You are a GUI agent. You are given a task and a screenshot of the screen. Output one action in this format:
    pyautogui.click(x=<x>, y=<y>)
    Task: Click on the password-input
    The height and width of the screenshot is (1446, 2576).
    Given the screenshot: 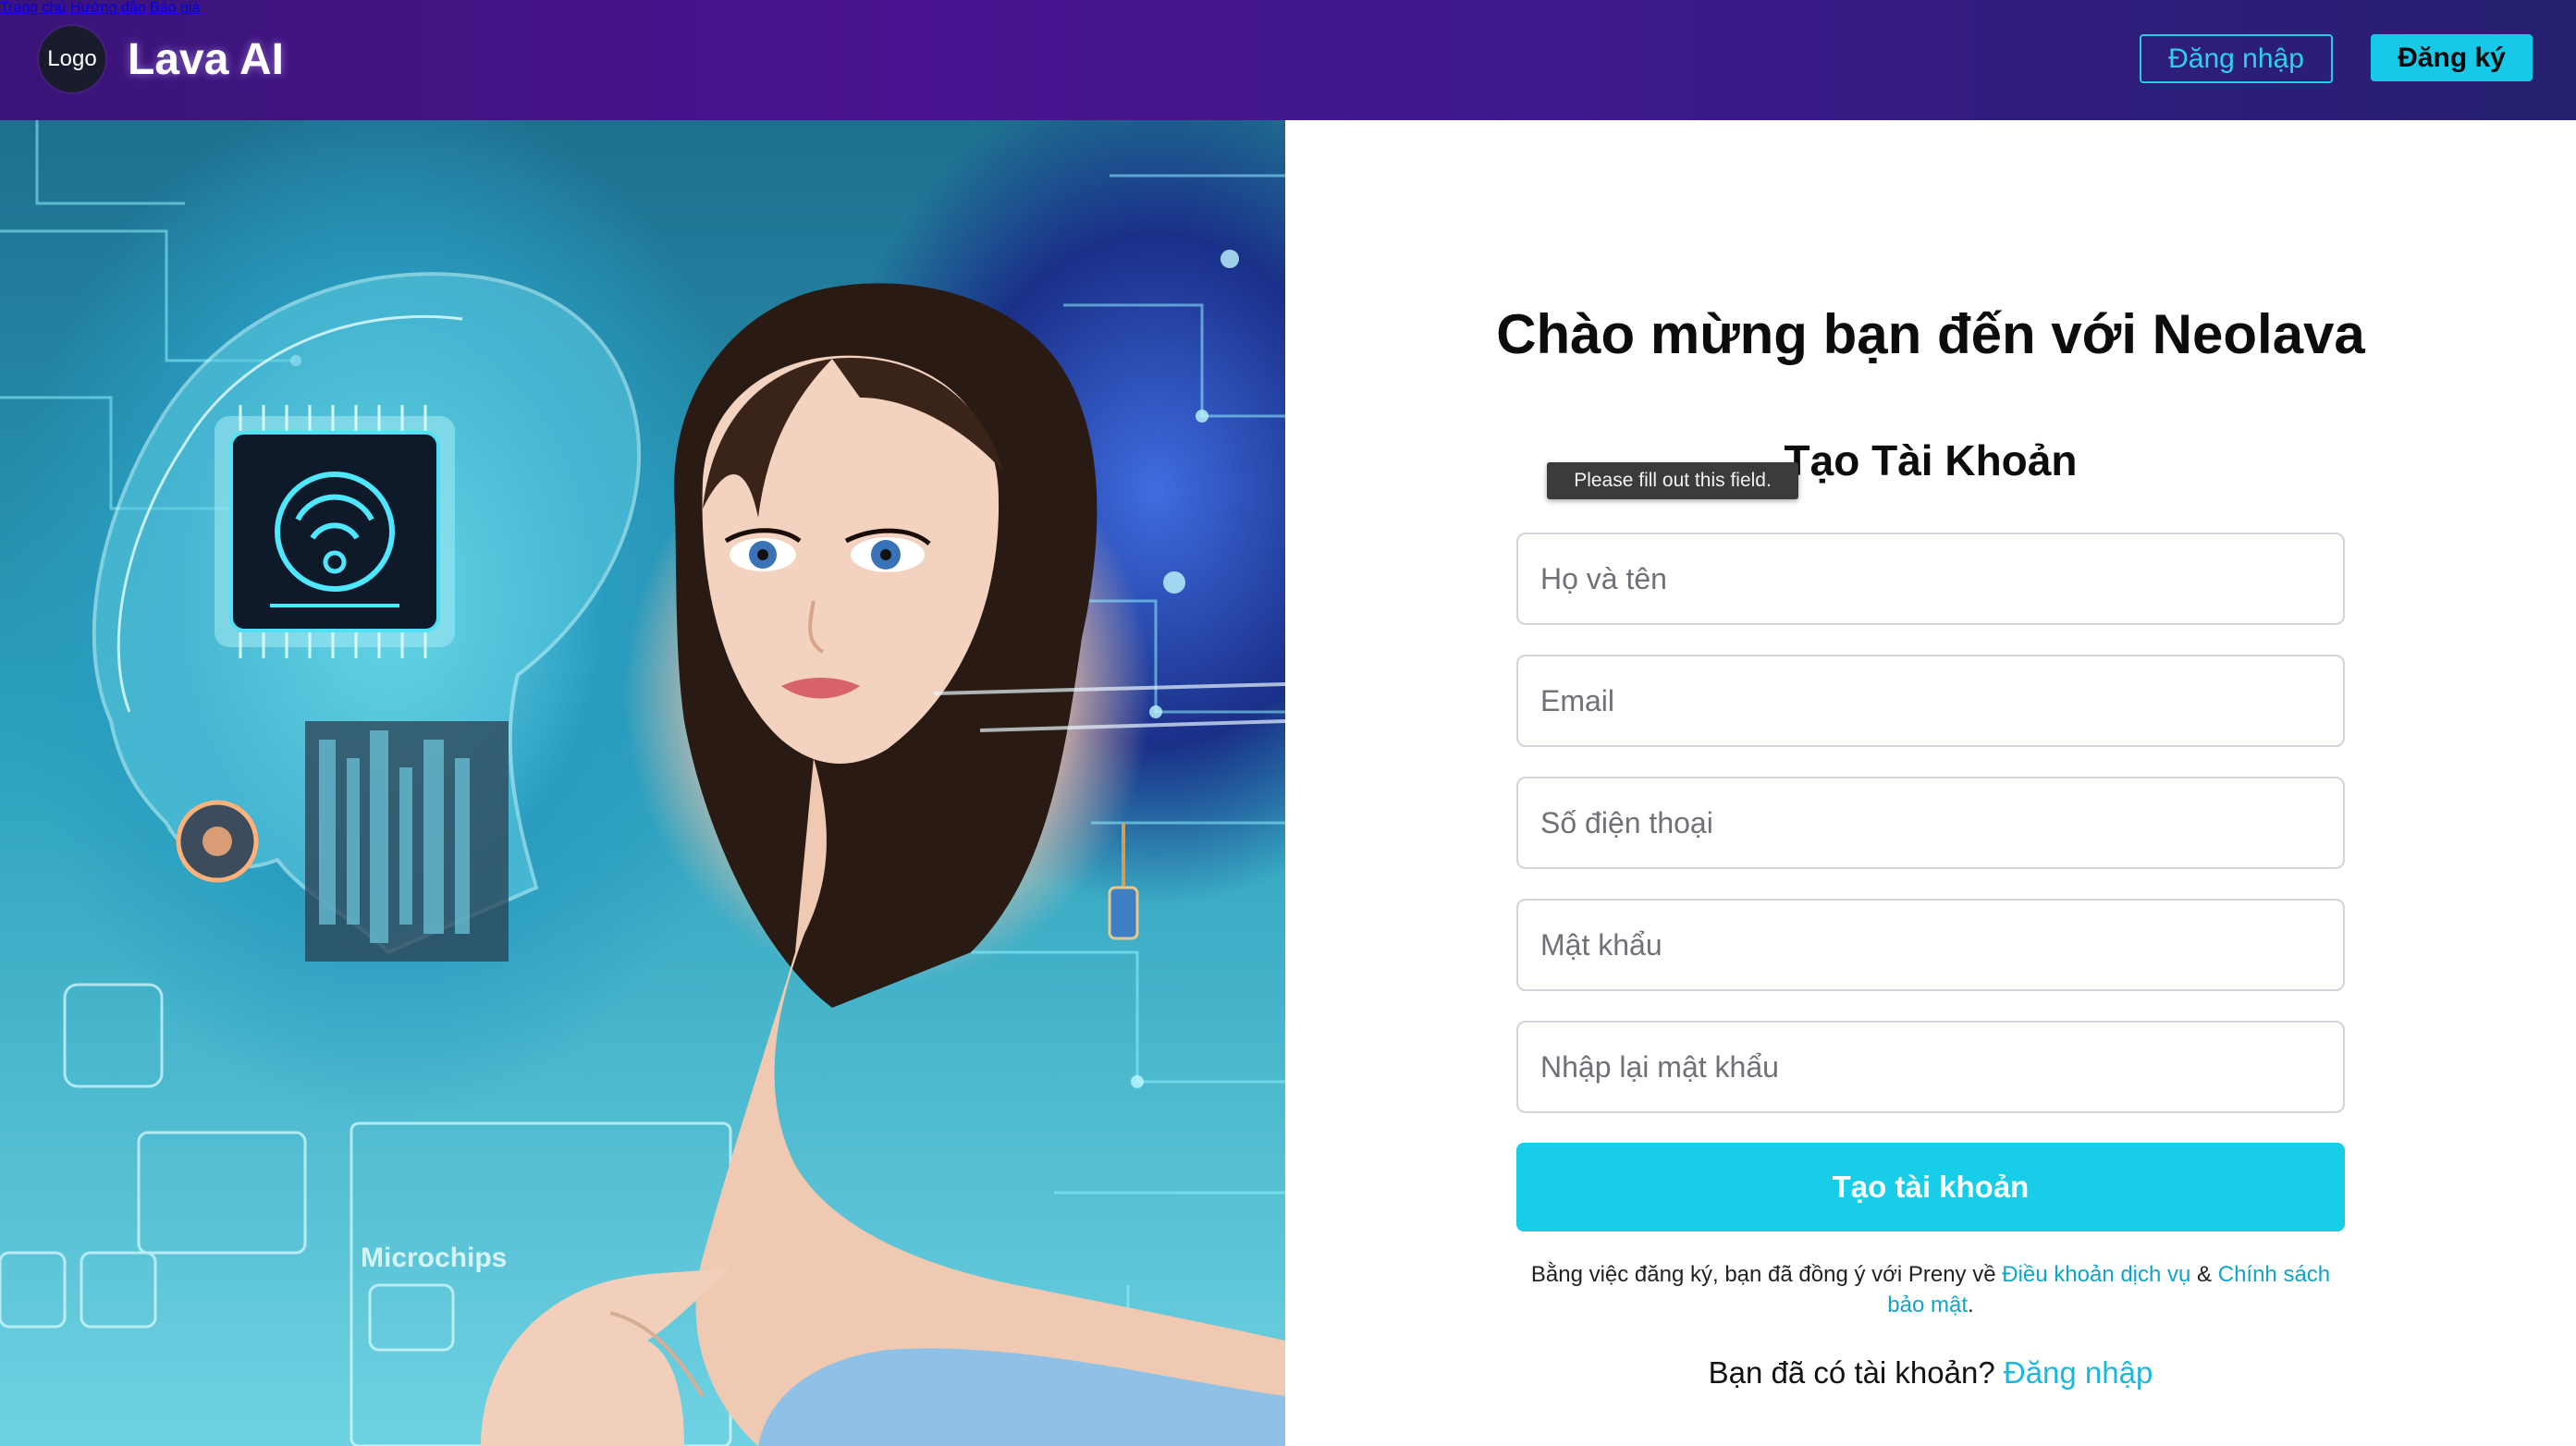 What is the action you would take?
    pyautogui.click(x=1931, y=945)
    